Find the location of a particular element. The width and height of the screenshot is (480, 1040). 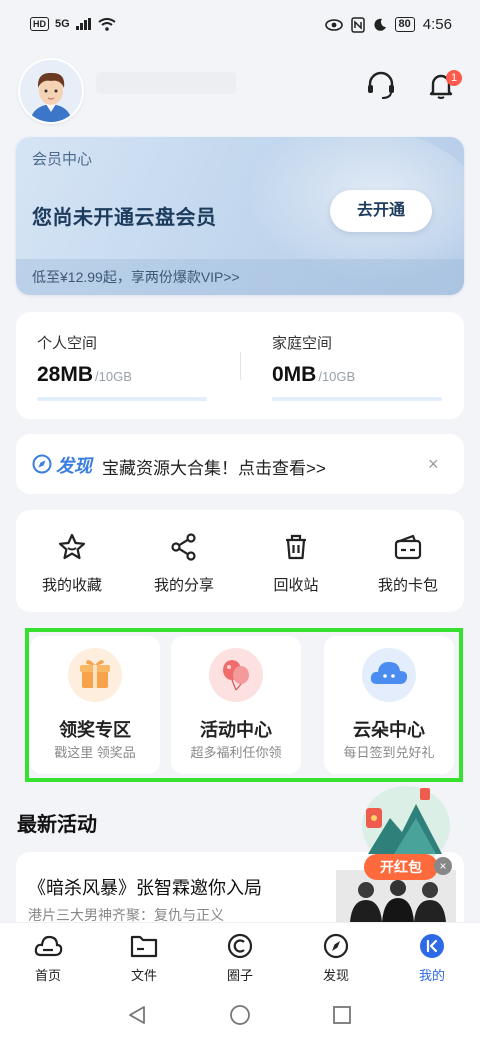

promo-activity-center: 活动中心 超多福利任你领 is located at coordinates (236, 705).